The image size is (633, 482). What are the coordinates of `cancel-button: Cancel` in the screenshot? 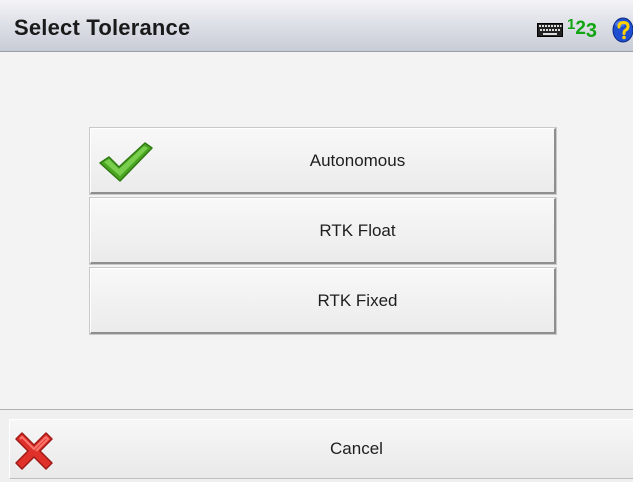 It's located at (321, 449).